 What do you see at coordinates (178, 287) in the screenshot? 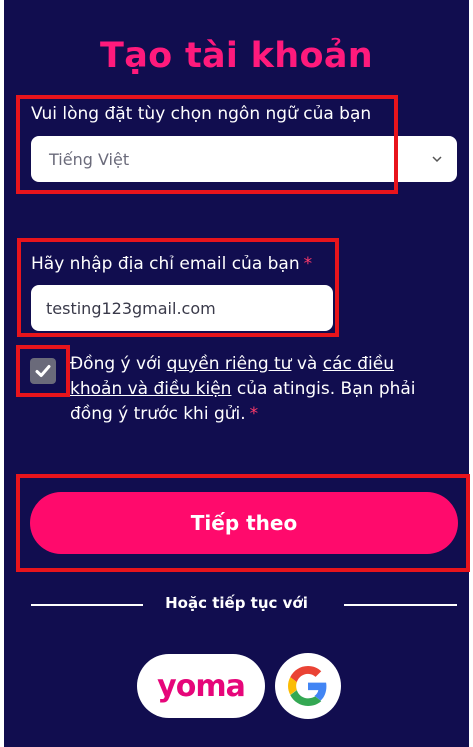
I see `highlight-box-email` at bounding box center [178, 287].